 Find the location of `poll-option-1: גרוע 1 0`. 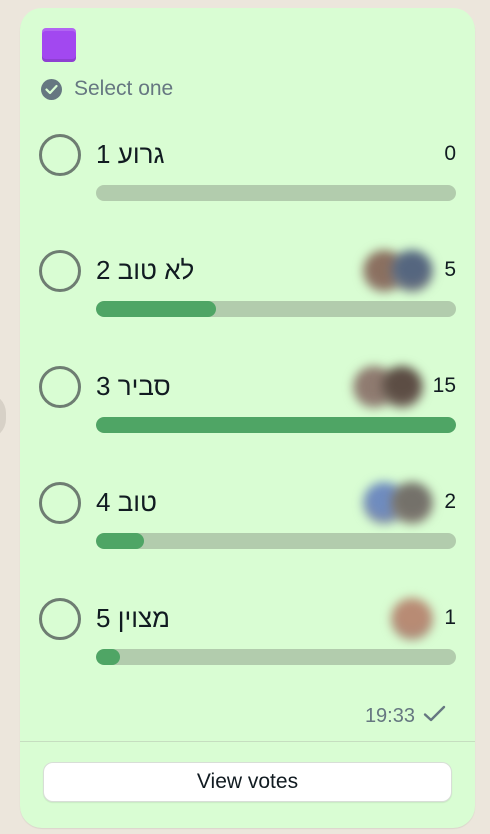

poll-option-1: גרוע 1 0 is located at coordinates (247, 177).